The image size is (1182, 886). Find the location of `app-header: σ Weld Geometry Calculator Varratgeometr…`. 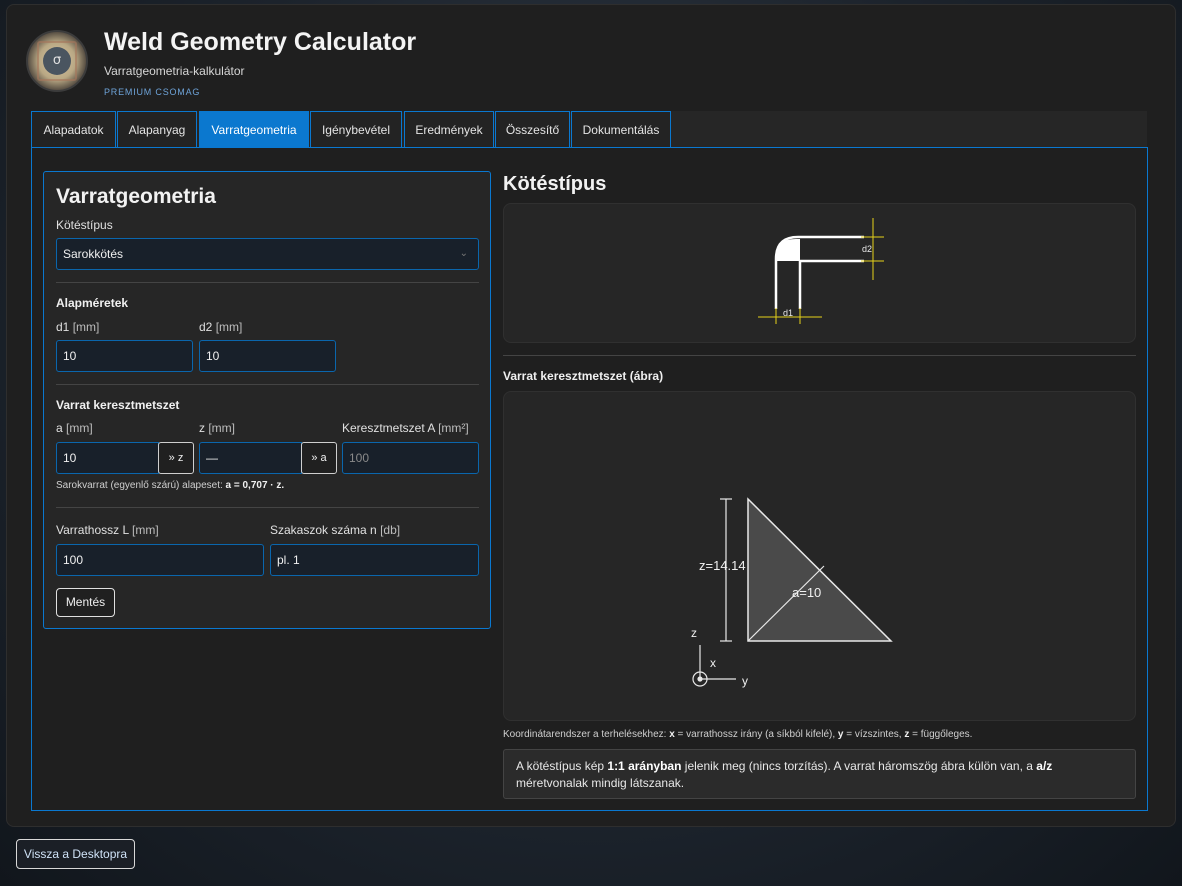

app-header: σ Weld Geometry Calculator Varratgeometr… is located at coordinates (326, 63).